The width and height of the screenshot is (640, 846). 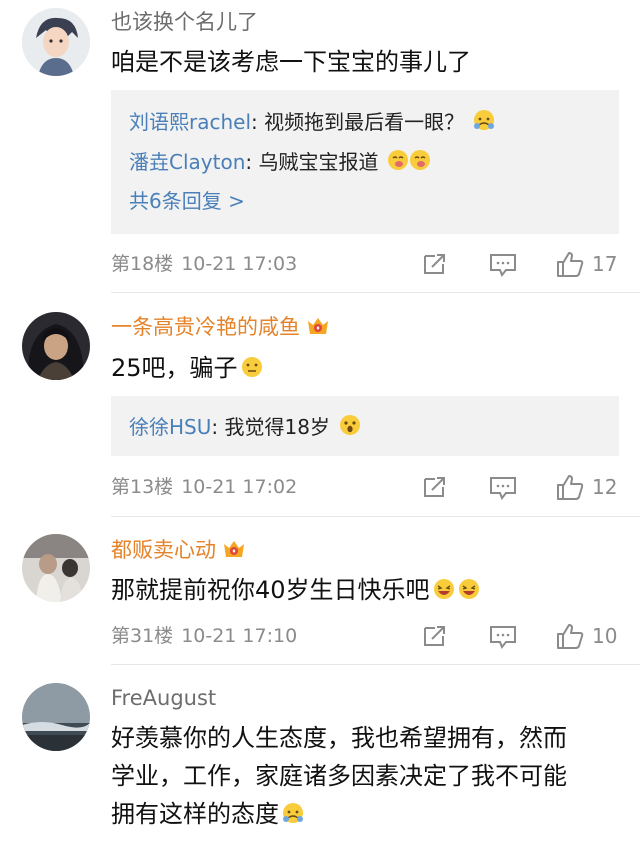 What do you see at coordinates (605, 487) in the screenshot?
I see `like-count: 12` at bounding box center [605, 487].